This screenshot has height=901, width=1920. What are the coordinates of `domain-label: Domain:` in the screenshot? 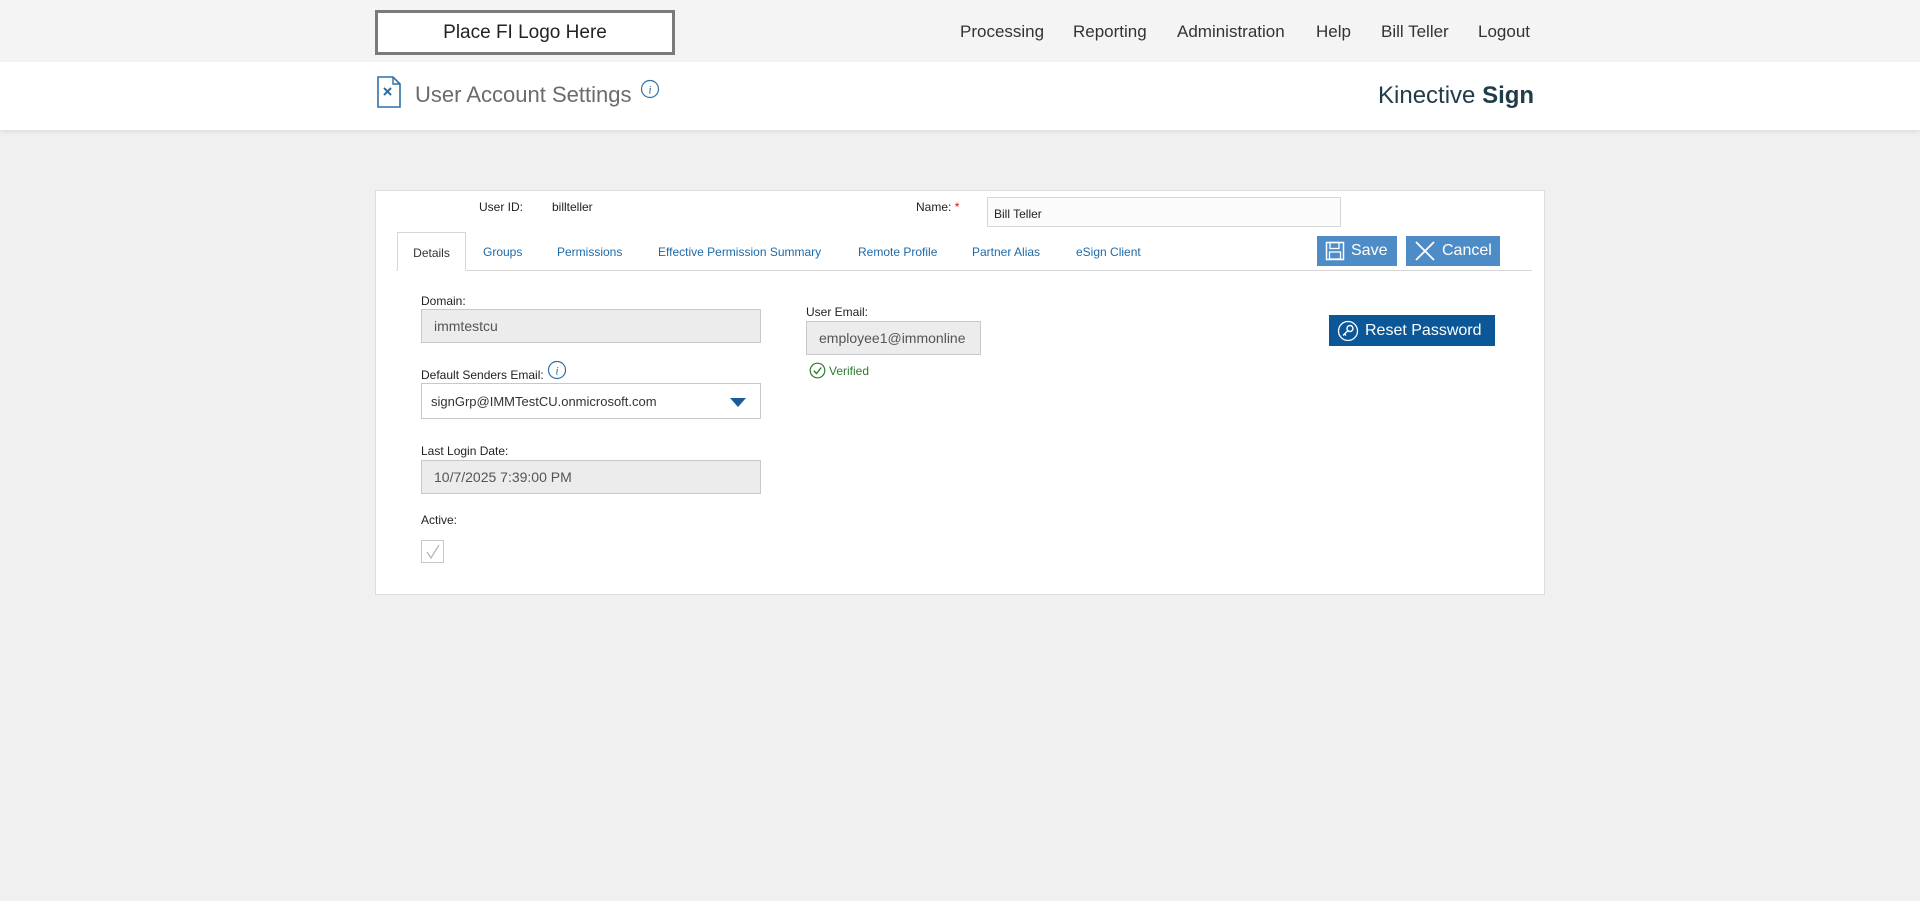 It's located at (443, 301).